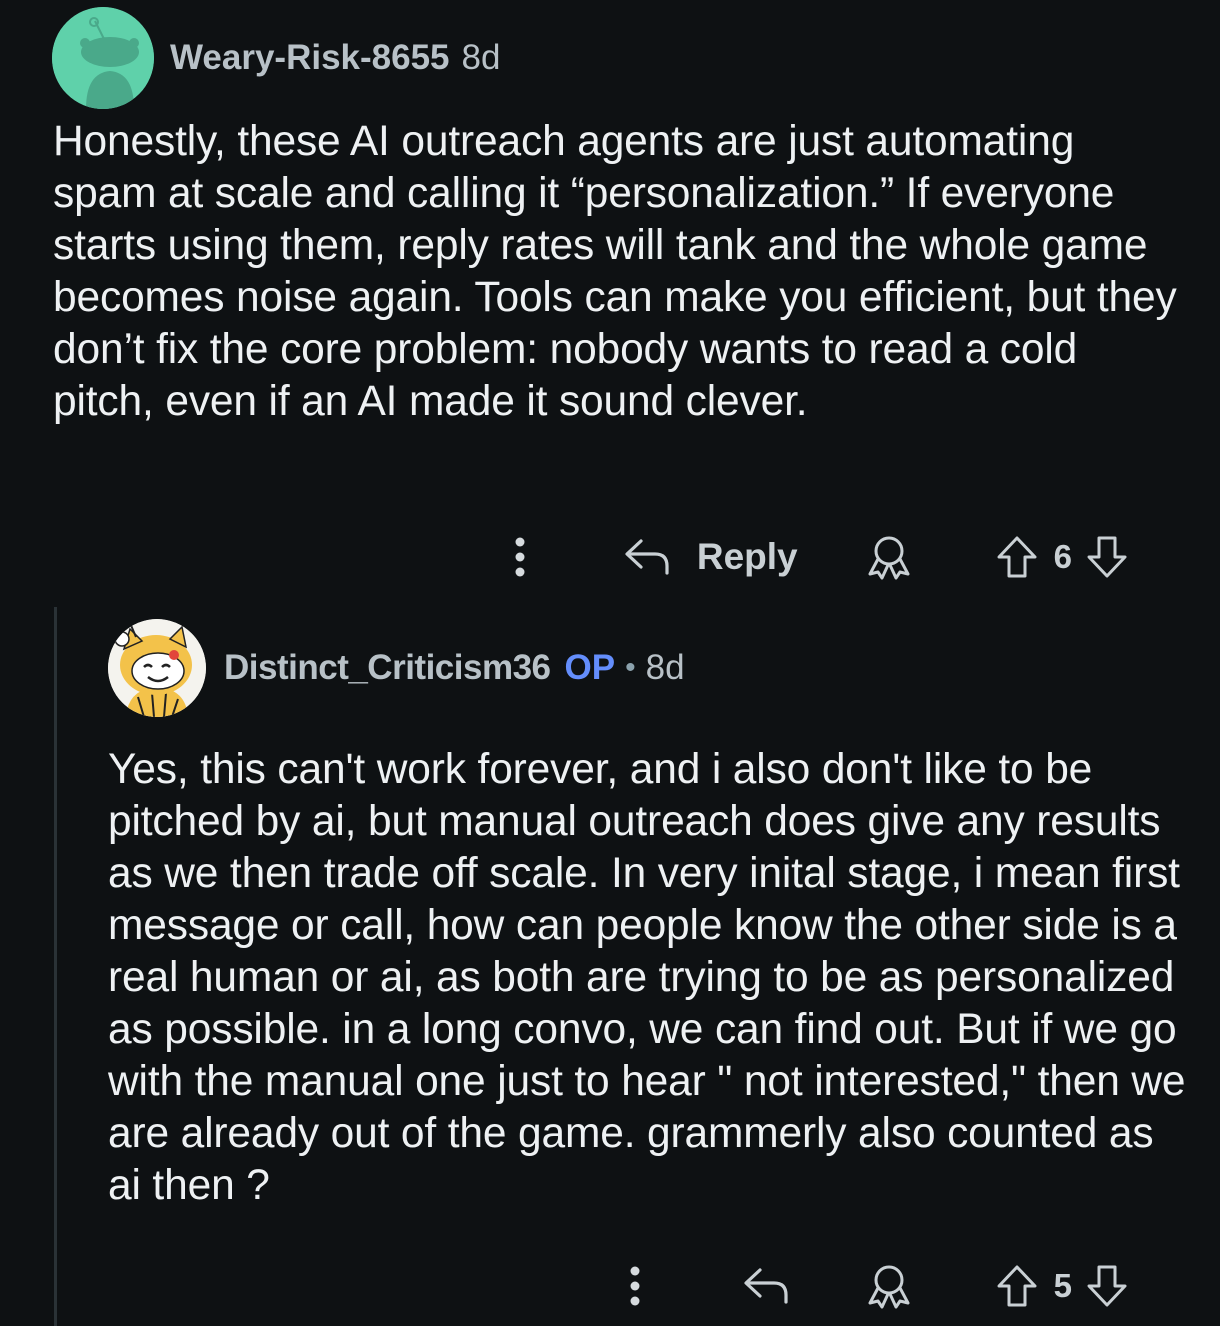 This screenshot has height=1326, width=1220. I want to click on vote-count: 6, so click(1062, 556).